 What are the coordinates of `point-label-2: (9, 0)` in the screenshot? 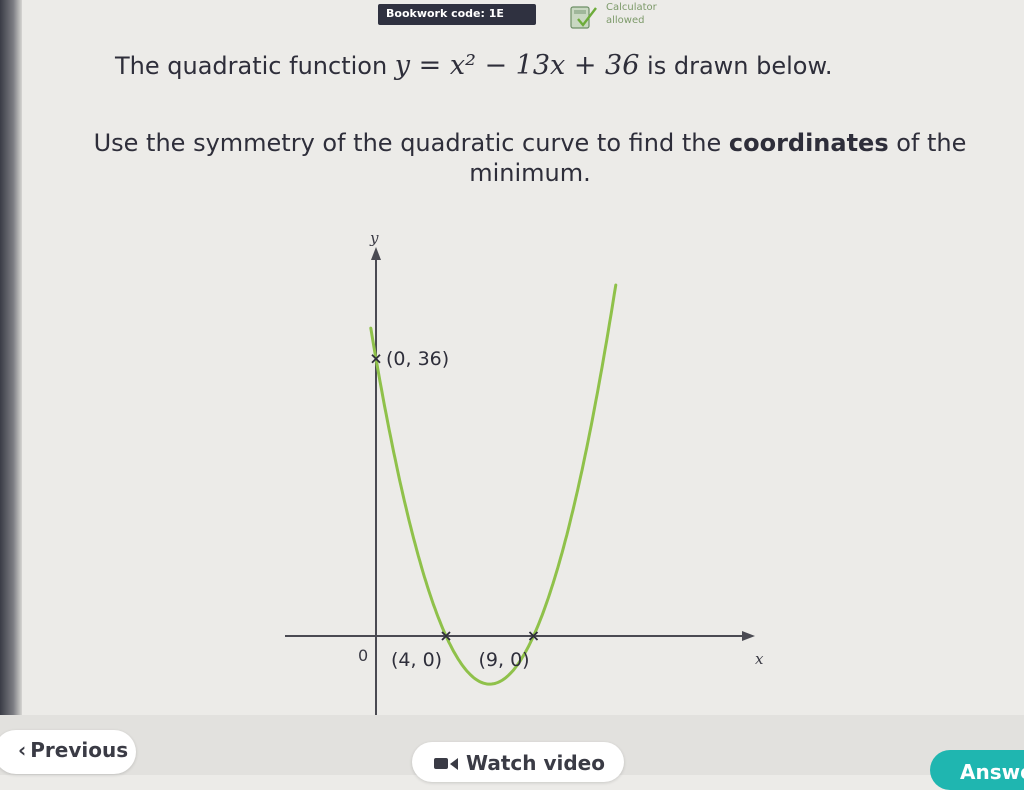 It's located at (504, 660).